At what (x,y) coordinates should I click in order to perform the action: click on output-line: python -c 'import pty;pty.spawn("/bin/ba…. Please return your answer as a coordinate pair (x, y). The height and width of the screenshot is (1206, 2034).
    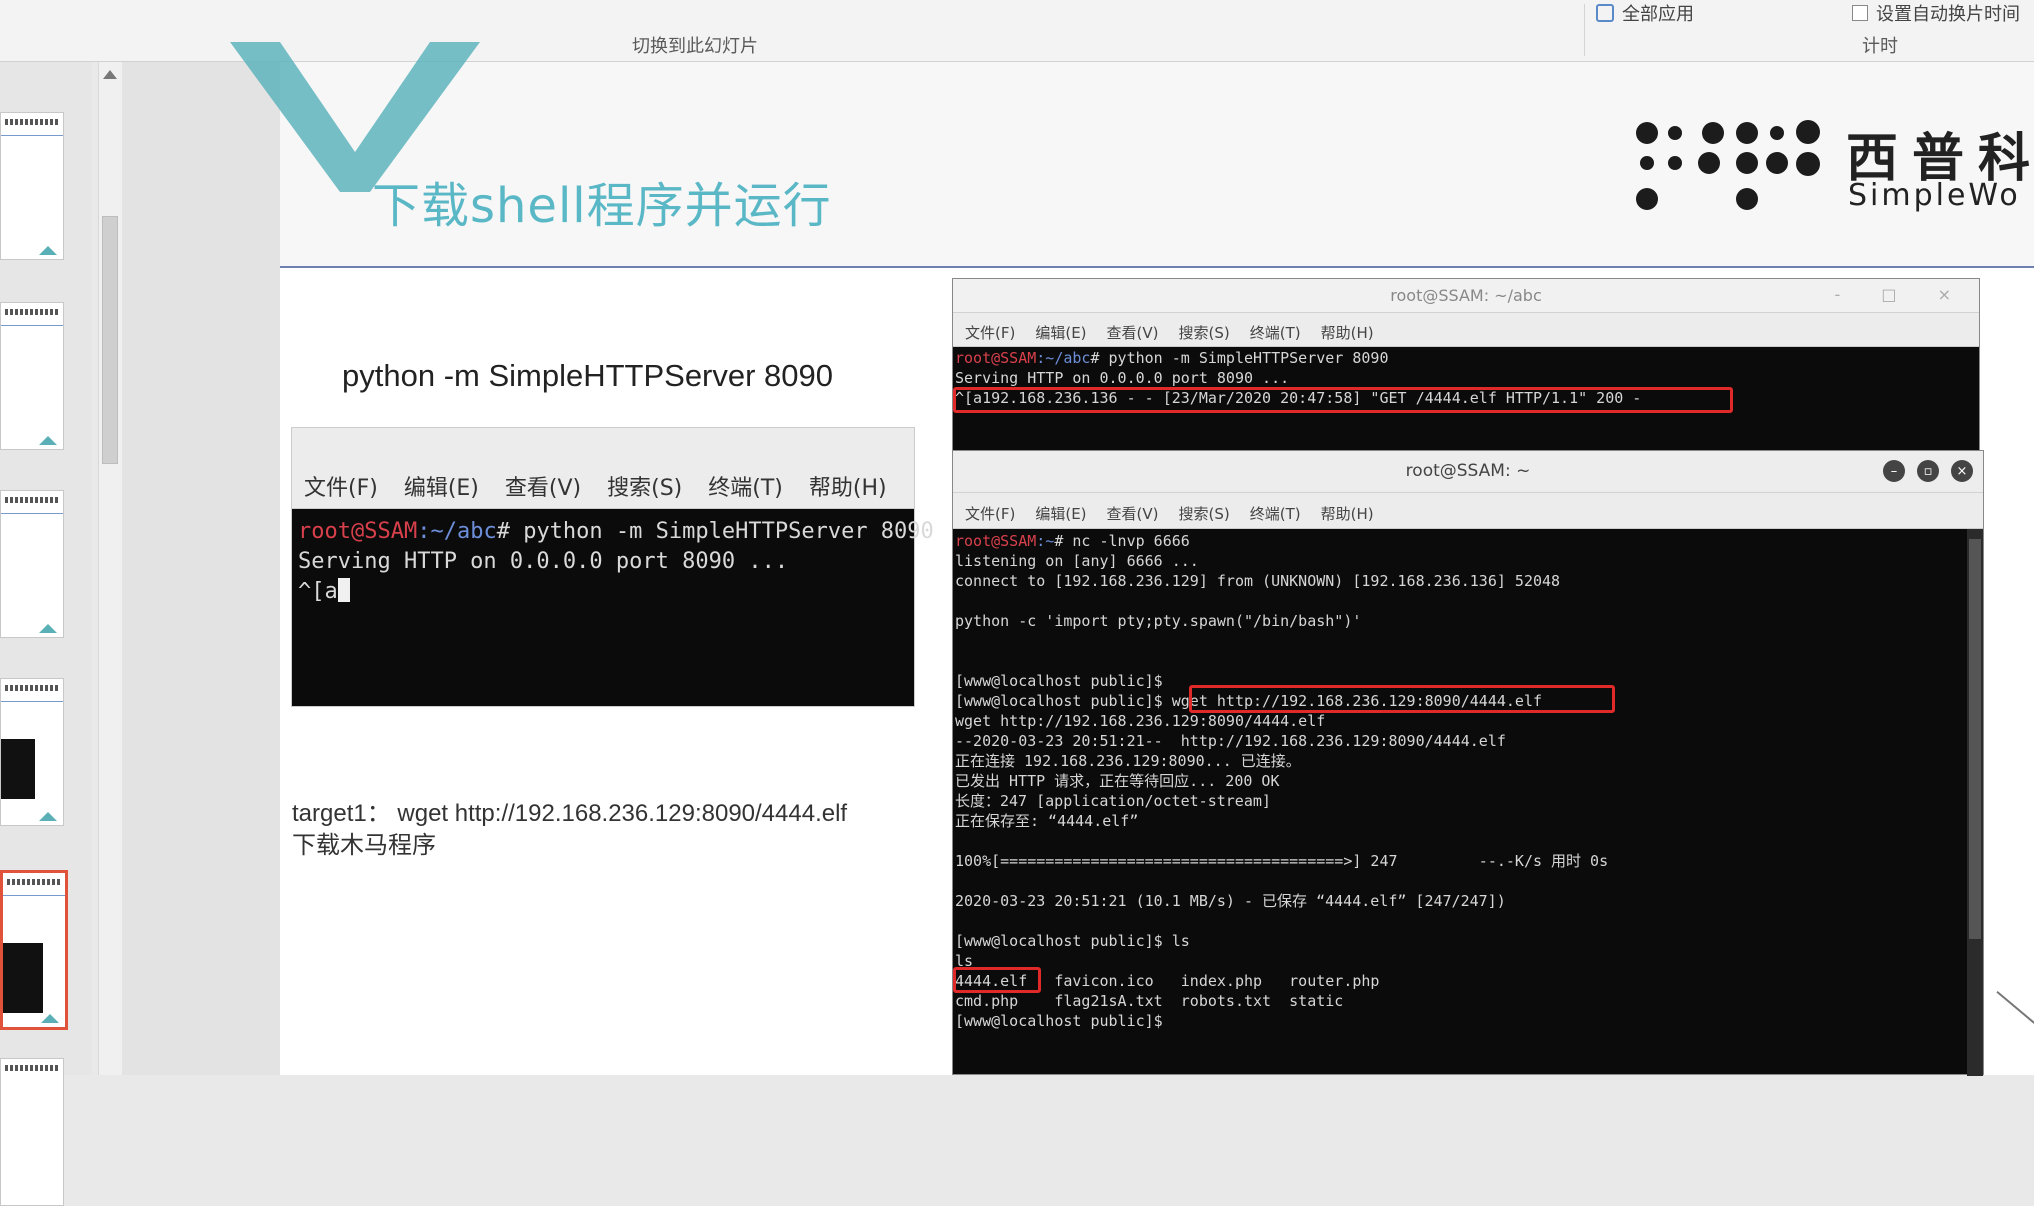
    Looking at the image, I should click on (1158, 621).